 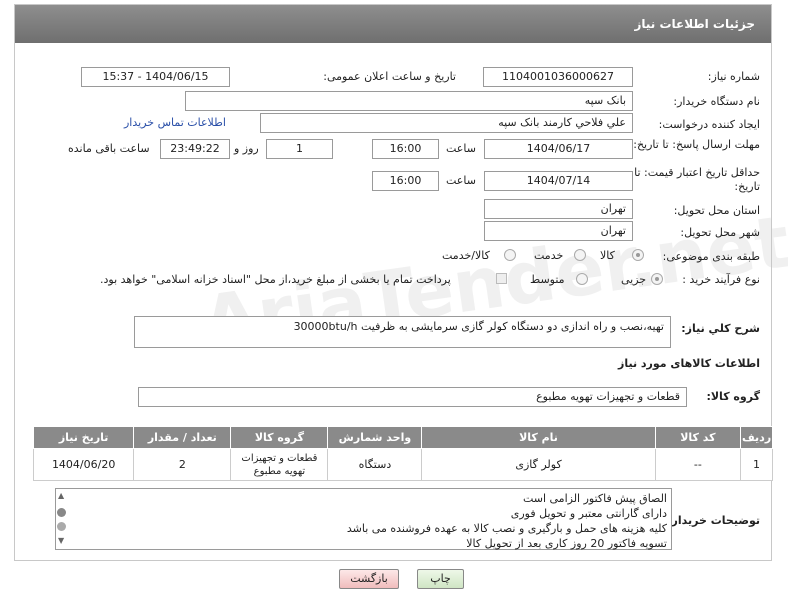 I want to click on notes-scrollbar: ▲ ▼, so click(x=62, y=519).